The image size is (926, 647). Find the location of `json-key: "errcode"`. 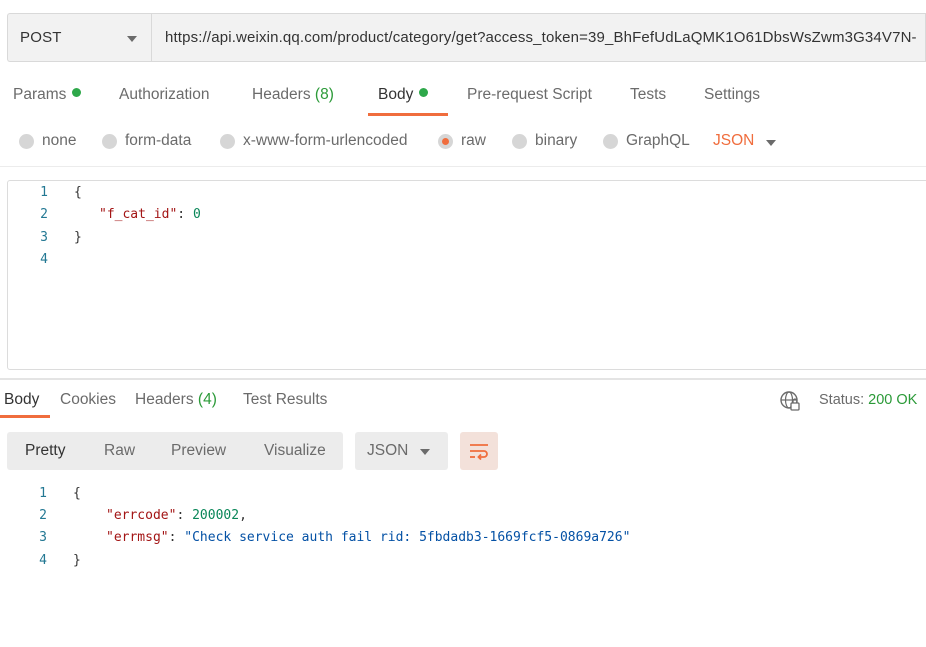

json-key: "errcode" is located at coordinates (141, 515).